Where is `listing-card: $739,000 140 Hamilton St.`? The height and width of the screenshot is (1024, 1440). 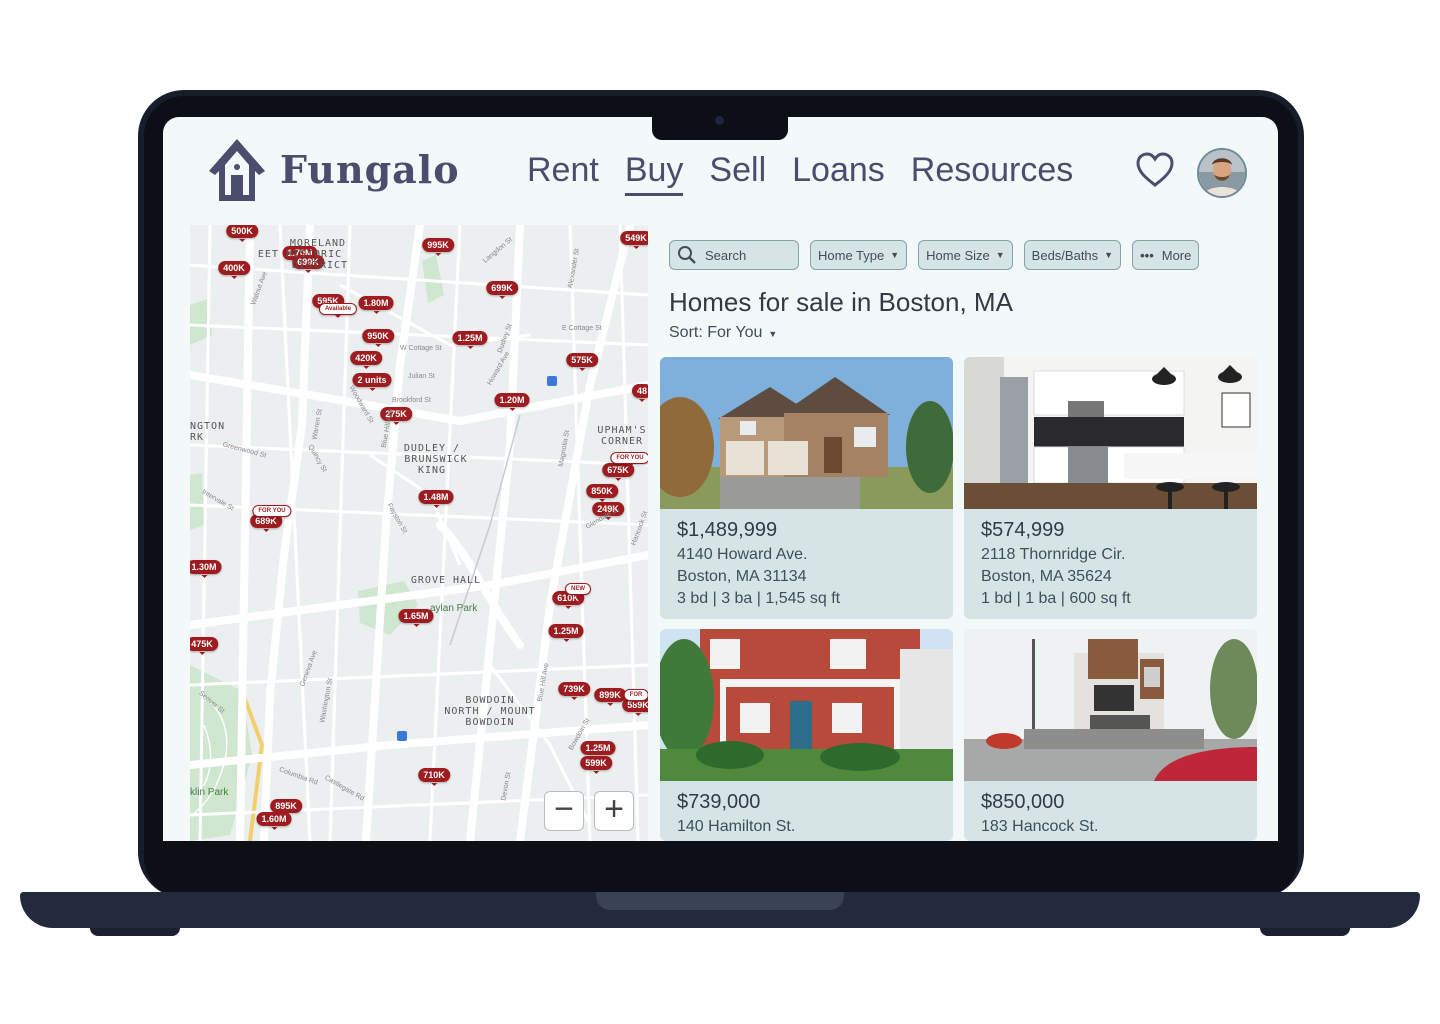
listing-card: $739,000 140 Hamilton St. is located at coordinates (806, 735).